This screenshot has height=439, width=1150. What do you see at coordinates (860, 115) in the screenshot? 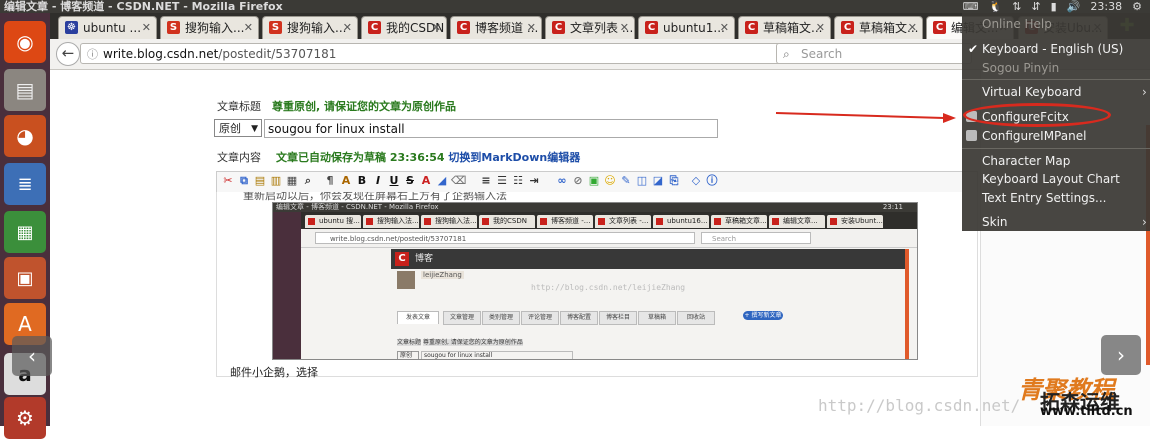
I see `arrow-line` at bounding box center [860, 115].